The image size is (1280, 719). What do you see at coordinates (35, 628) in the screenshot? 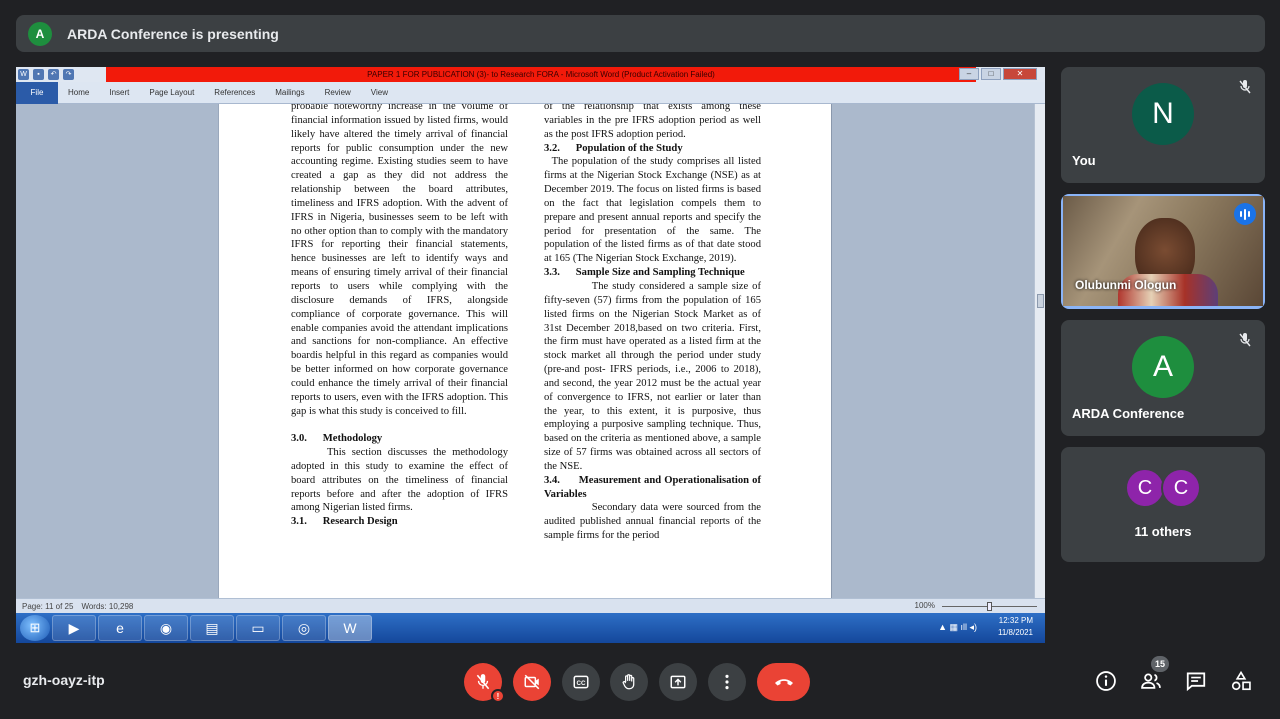
I see `start-button-icon: ⊞` at bounding box center [35, 628].